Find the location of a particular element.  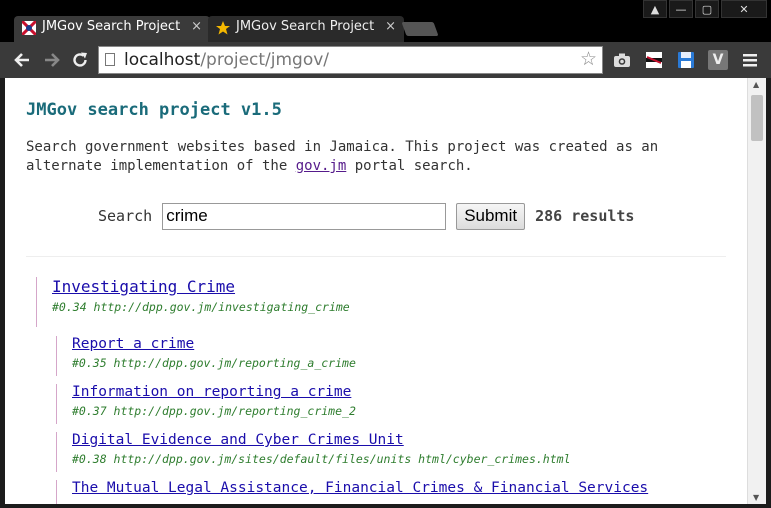

star-favicon-icon is located at coordinates (223, 28).